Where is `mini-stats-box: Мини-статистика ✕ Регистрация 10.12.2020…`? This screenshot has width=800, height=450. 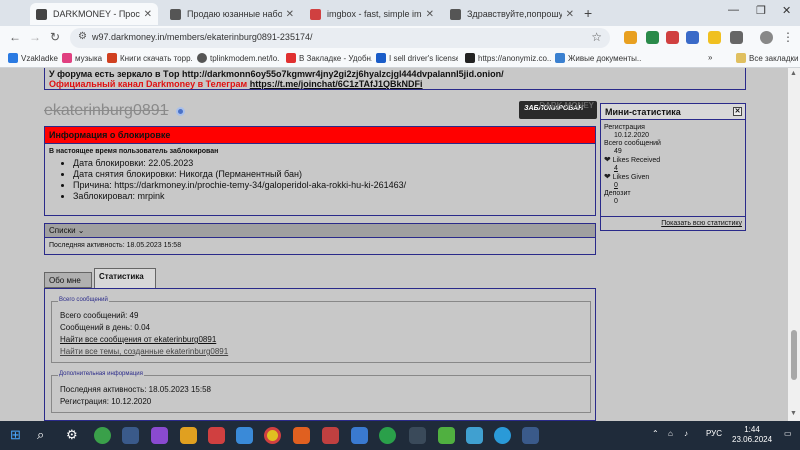 mini-stats-box: Мини-статистика ✕ Регистрация 10.12.2020… is located at coordinates (673, 167).